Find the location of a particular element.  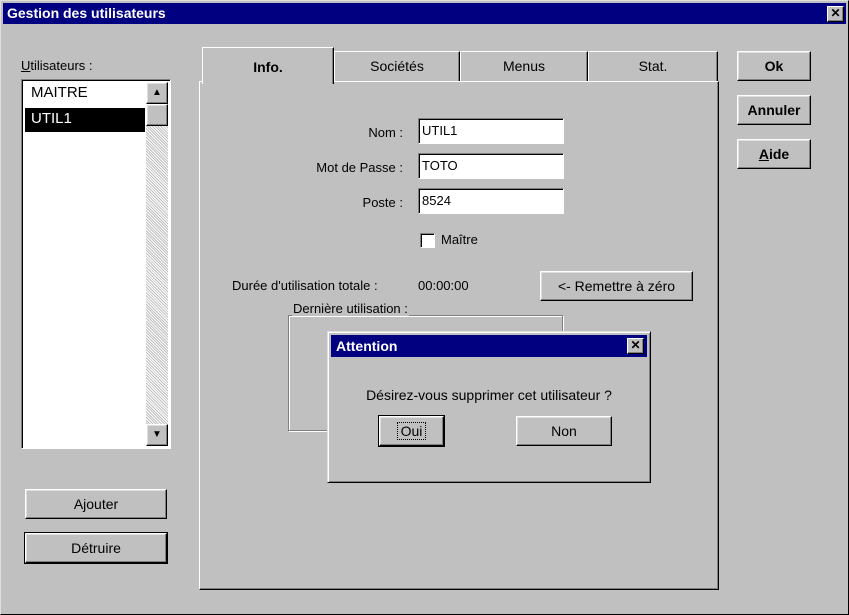

users-listbox: MAITRE UTIL1 ▲ ▼ is located at coordinates (96, 264).